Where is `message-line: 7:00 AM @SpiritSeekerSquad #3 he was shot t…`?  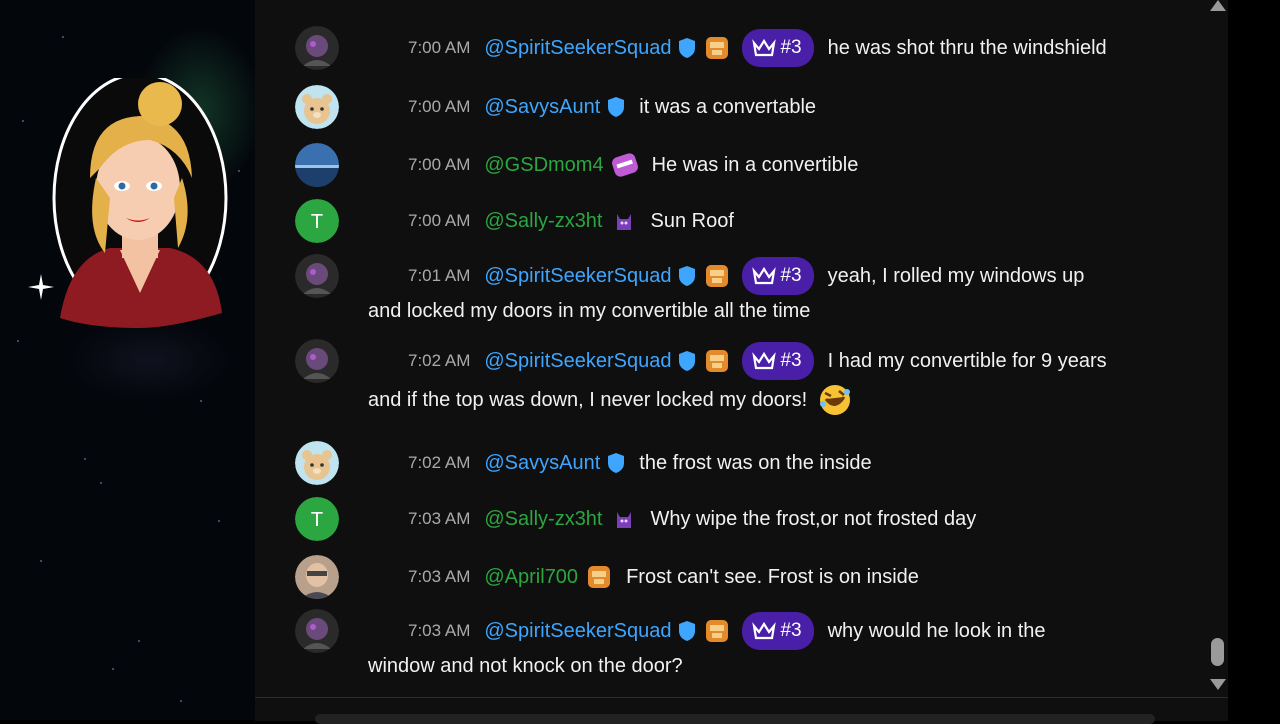 message-line: 7:00 AM @SpiritSeekerSquad #3 he was shot t… is located at coordinates (757, 48).